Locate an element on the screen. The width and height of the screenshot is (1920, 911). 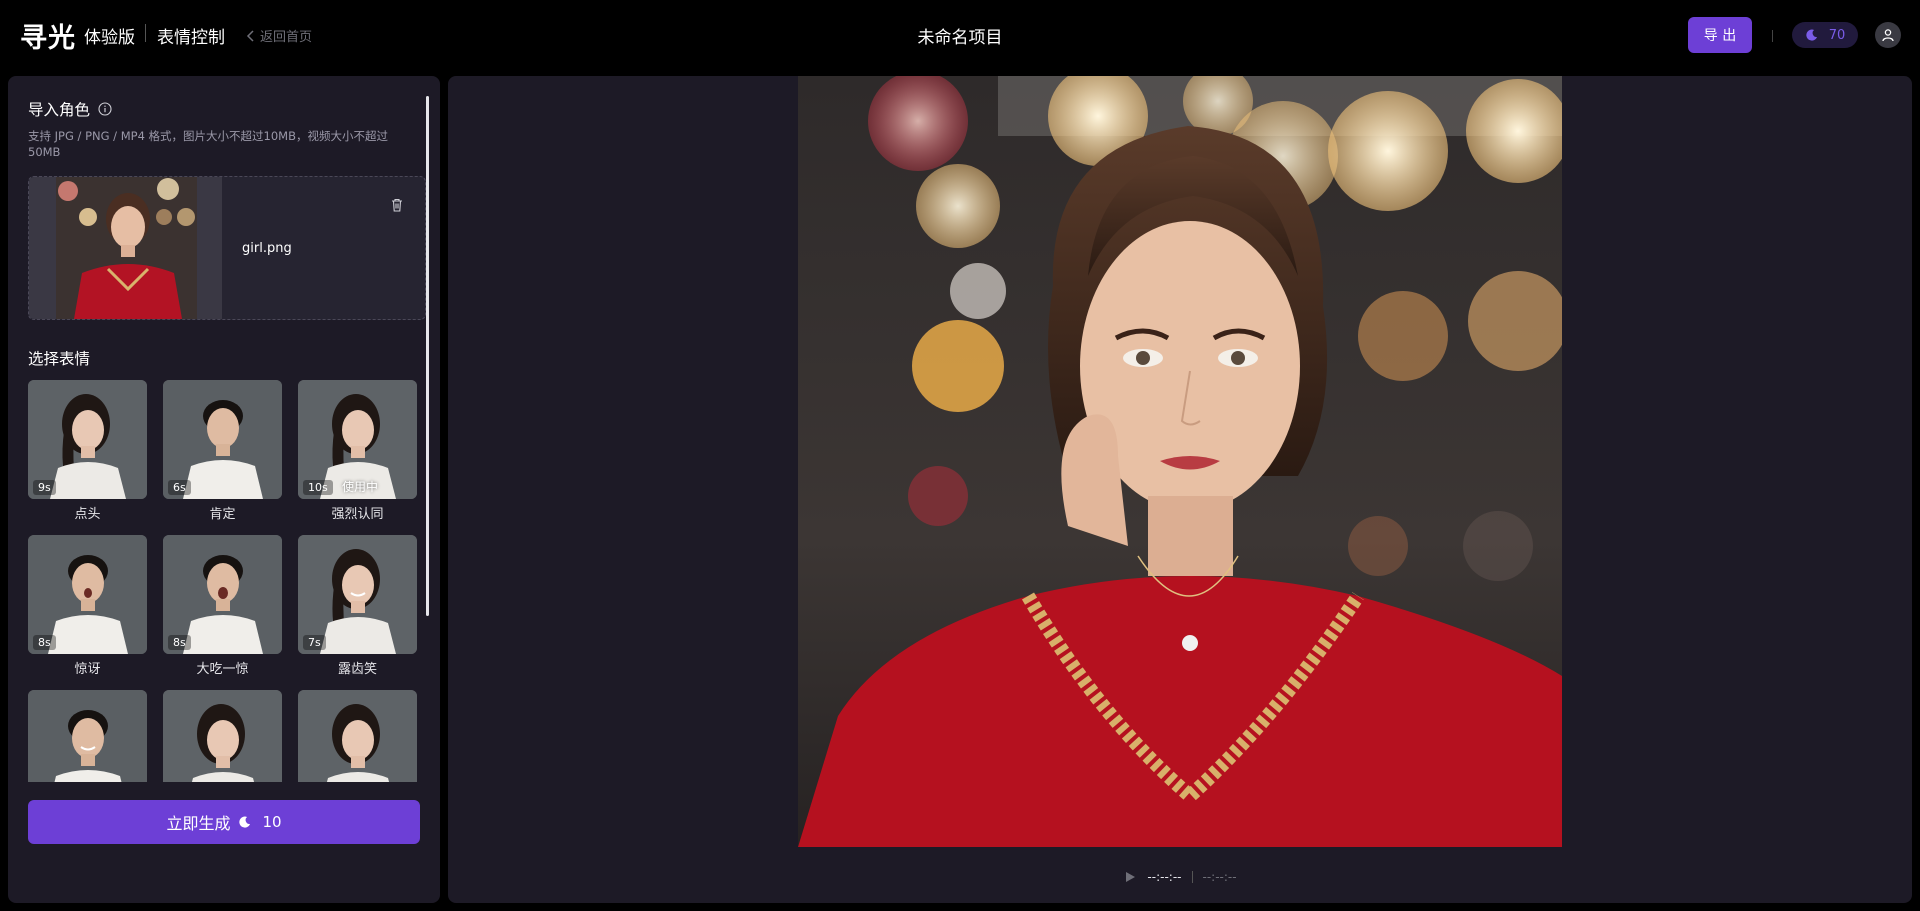
expression-card: 7s 露齿笑 is located at coordinates (357, 606).